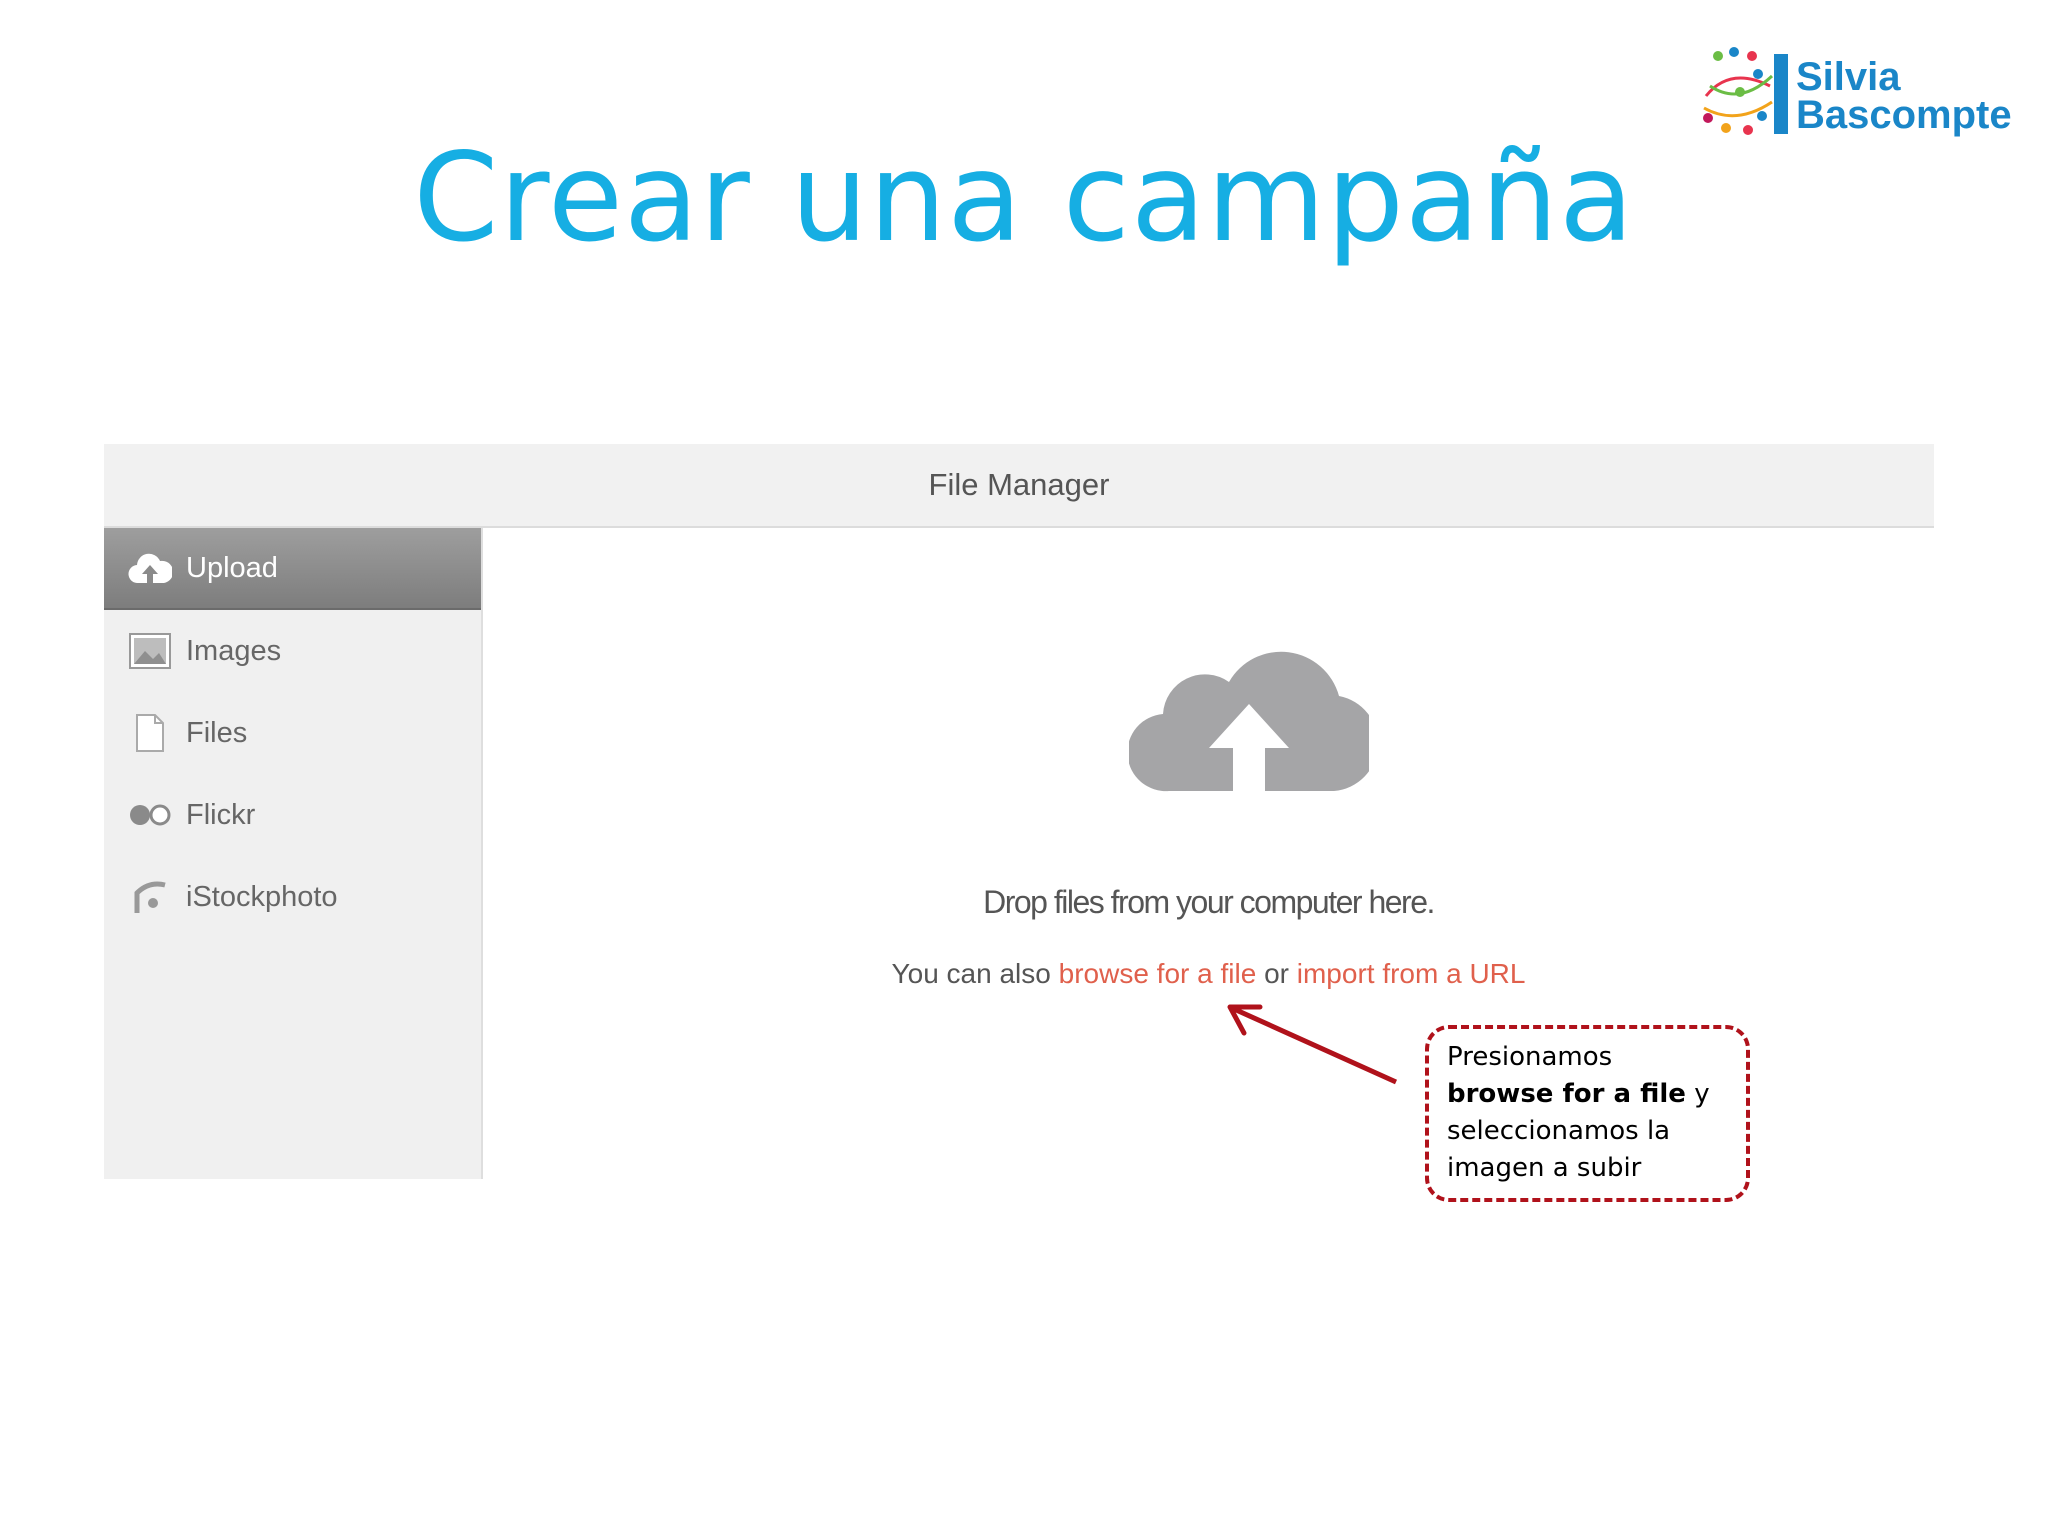 This screenshot has height=1536, width=2048. Describe the element at coordinates (150, 651) in the screenshot. I see `image-icon` at that location.